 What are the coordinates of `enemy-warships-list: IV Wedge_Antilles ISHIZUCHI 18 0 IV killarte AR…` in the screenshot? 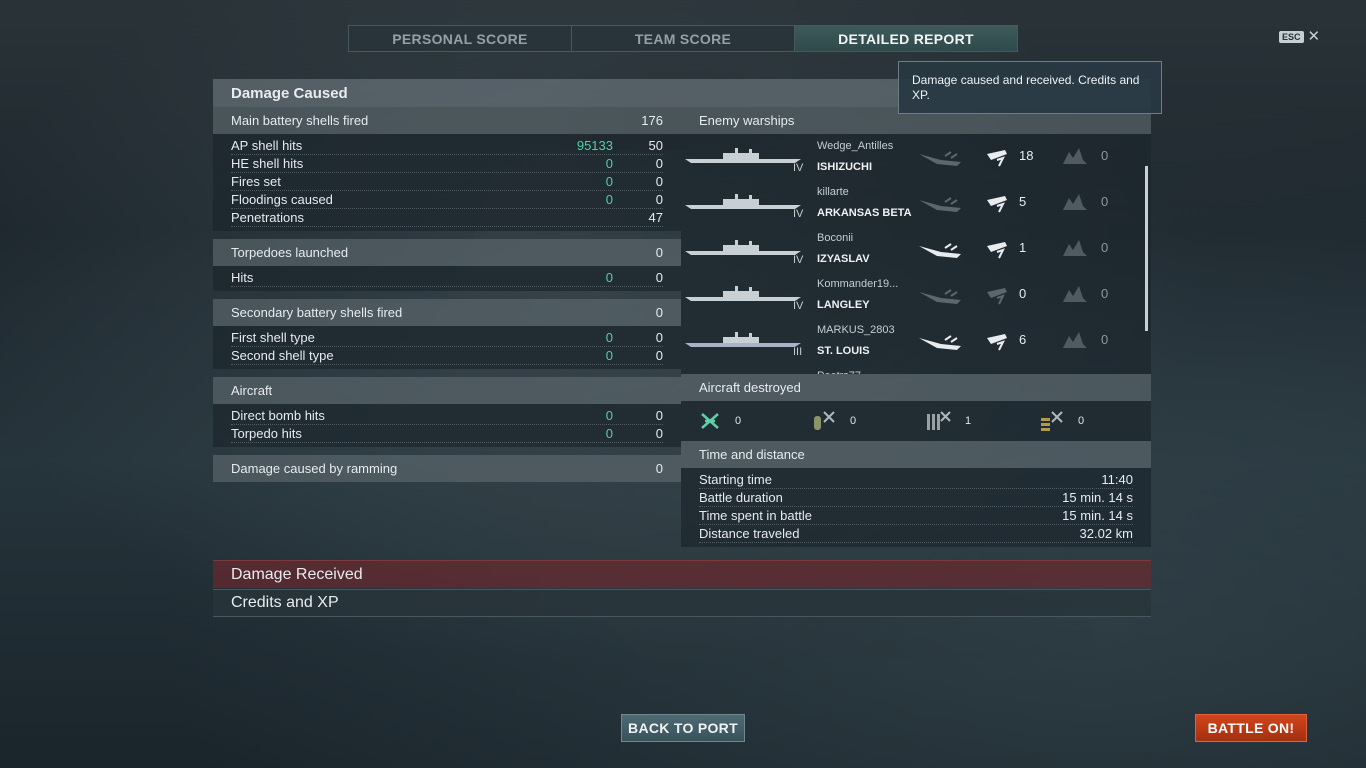 It's located at (916, 254).